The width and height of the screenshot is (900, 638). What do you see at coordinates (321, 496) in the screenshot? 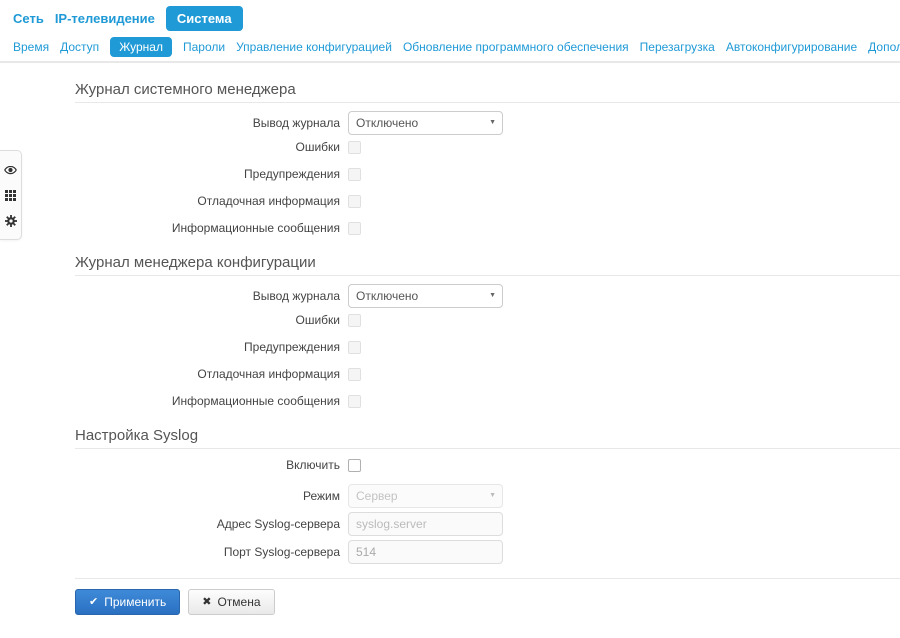
I see `field-label: Режим` at bounding box center [321, 496].